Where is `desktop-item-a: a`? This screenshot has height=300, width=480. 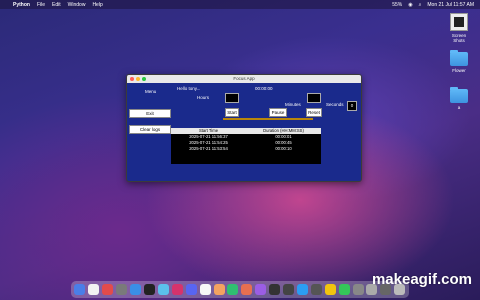 desktop-item-a: a is located at coordinates (459, 98).